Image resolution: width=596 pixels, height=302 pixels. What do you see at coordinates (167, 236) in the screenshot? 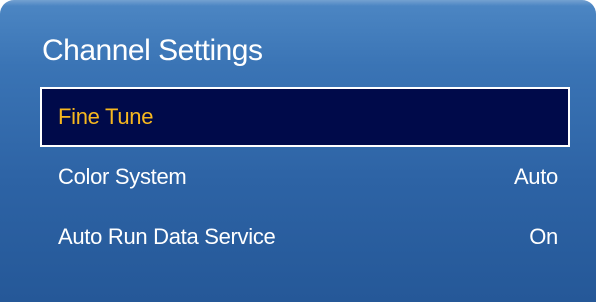
I see `menu-item-label: Auto Run Data Service` at bounding box center [167, 236].